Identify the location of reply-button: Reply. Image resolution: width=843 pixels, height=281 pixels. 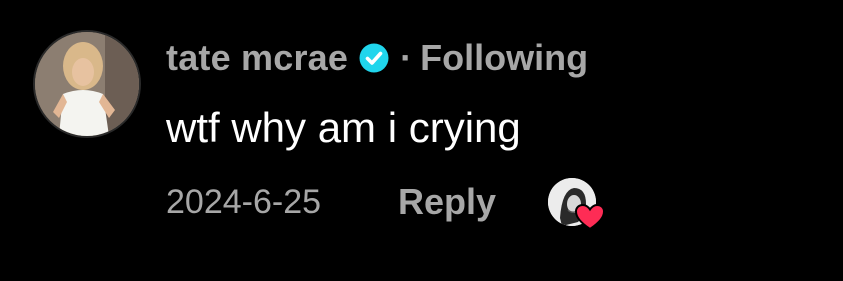
(447, 202).